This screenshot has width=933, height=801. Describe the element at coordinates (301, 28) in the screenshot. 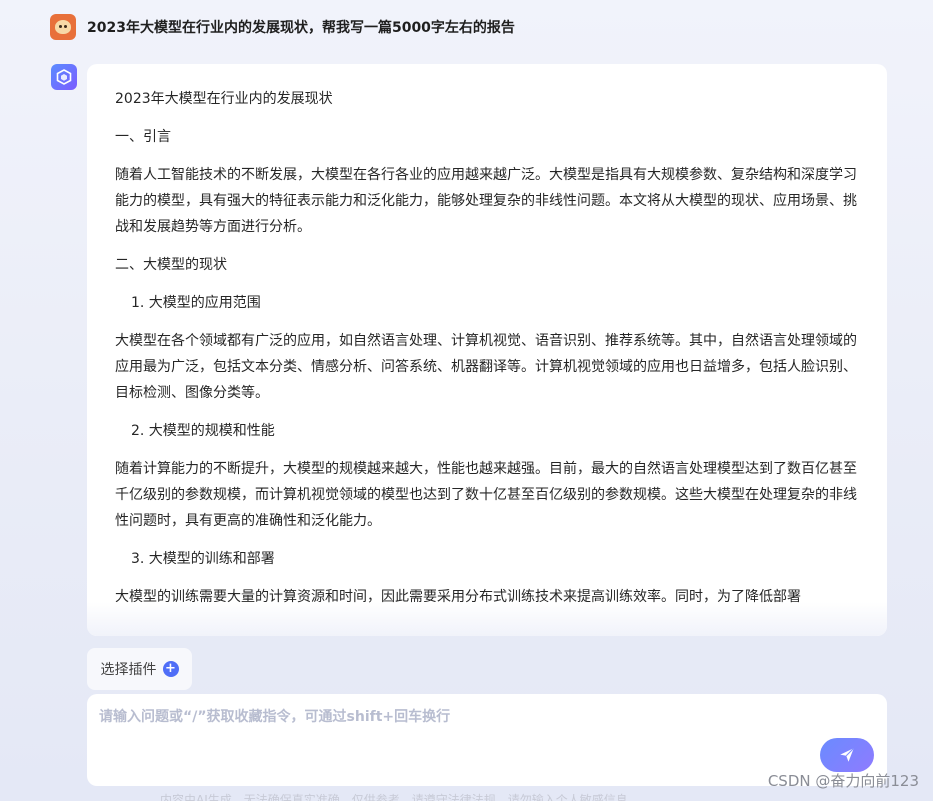

I see `user-message-text: 2023年大模型在行业内的发展现状，帮我写一篇5000字左右的报告` at that location.